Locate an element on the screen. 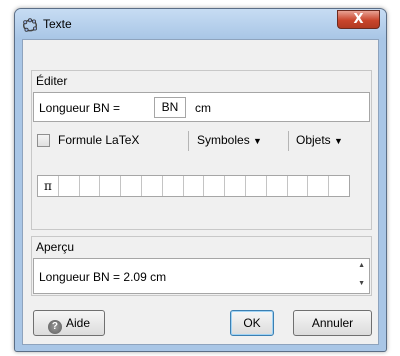 Image resolution: width=400 pixels, height=356 pixels. editor-toolbar: Formule LaTeX Symboles ▼ Objets ▼ is located at coordinates (201, 140).